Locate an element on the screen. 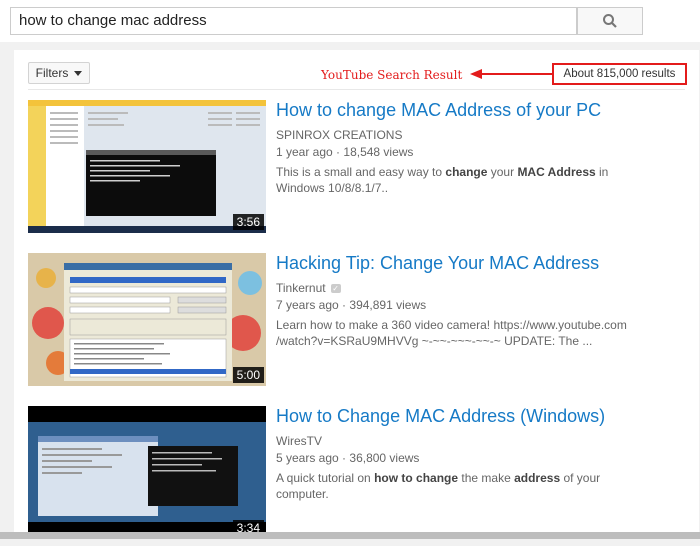 The image size is (700, 546). desc-text: A quick tutorial on is located at coordinates (325, 478).